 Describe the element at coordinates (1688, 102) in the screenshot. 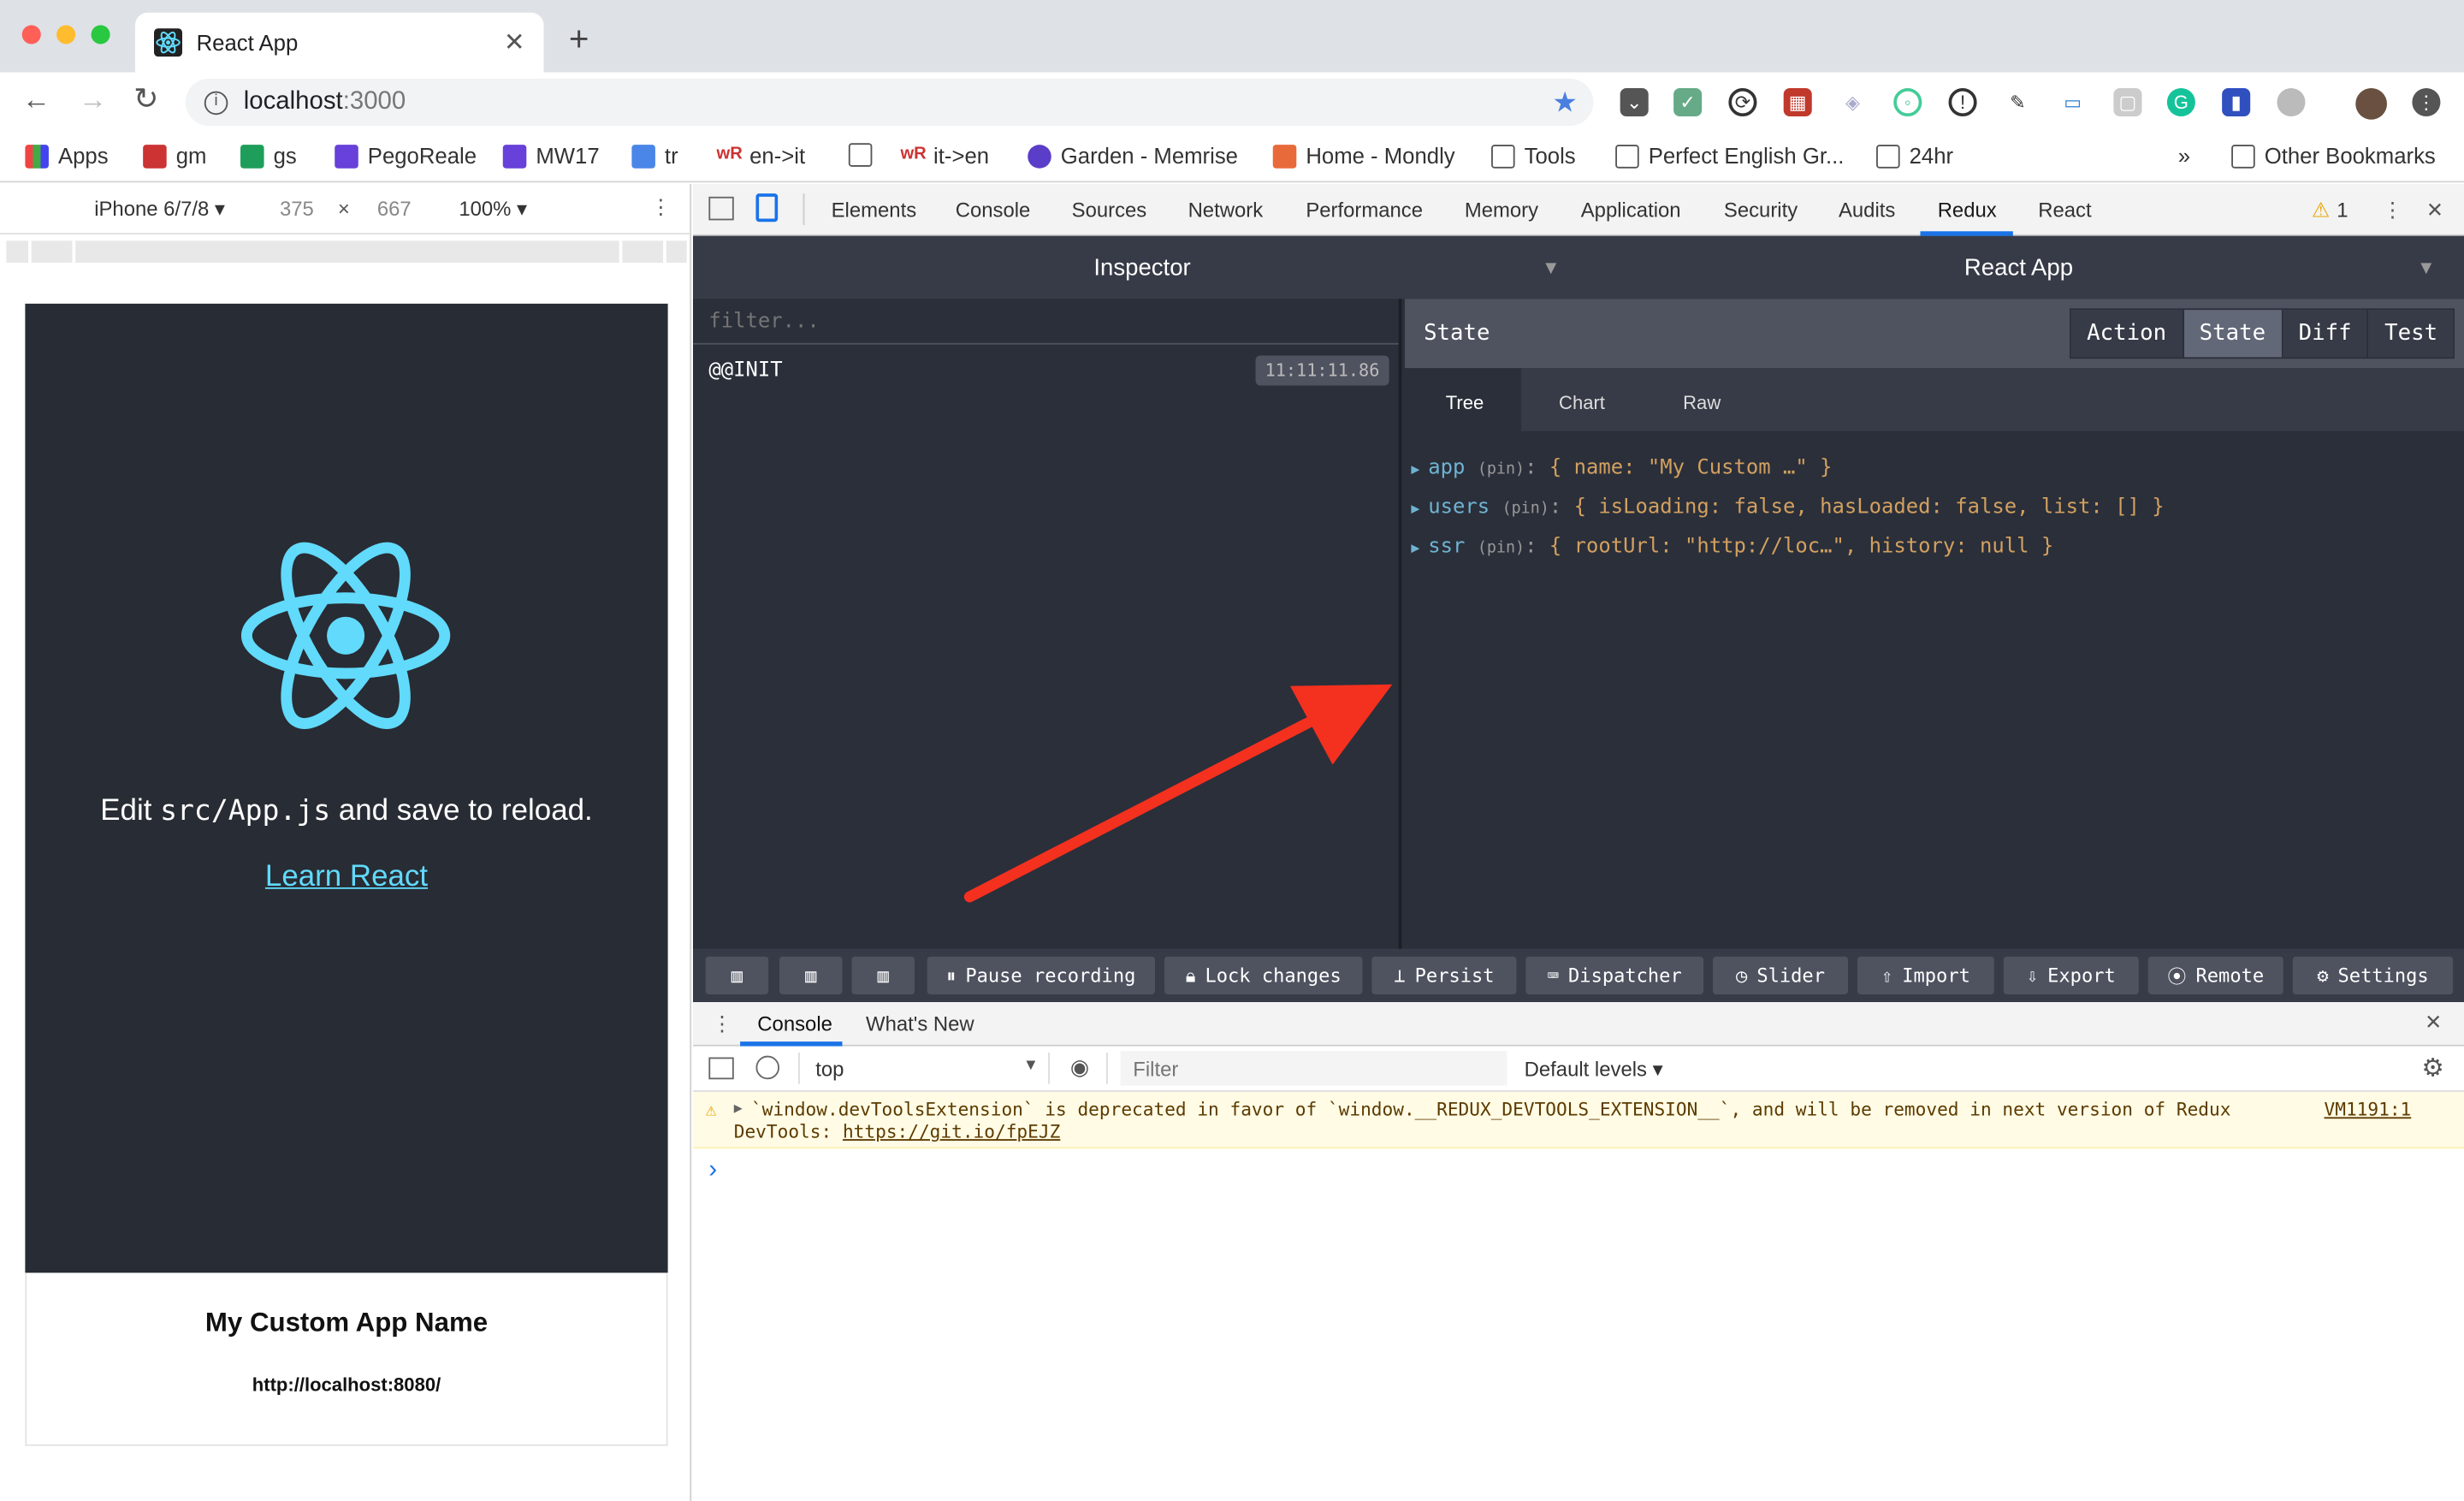

I see `extension-a-icon: ✓` at that location.